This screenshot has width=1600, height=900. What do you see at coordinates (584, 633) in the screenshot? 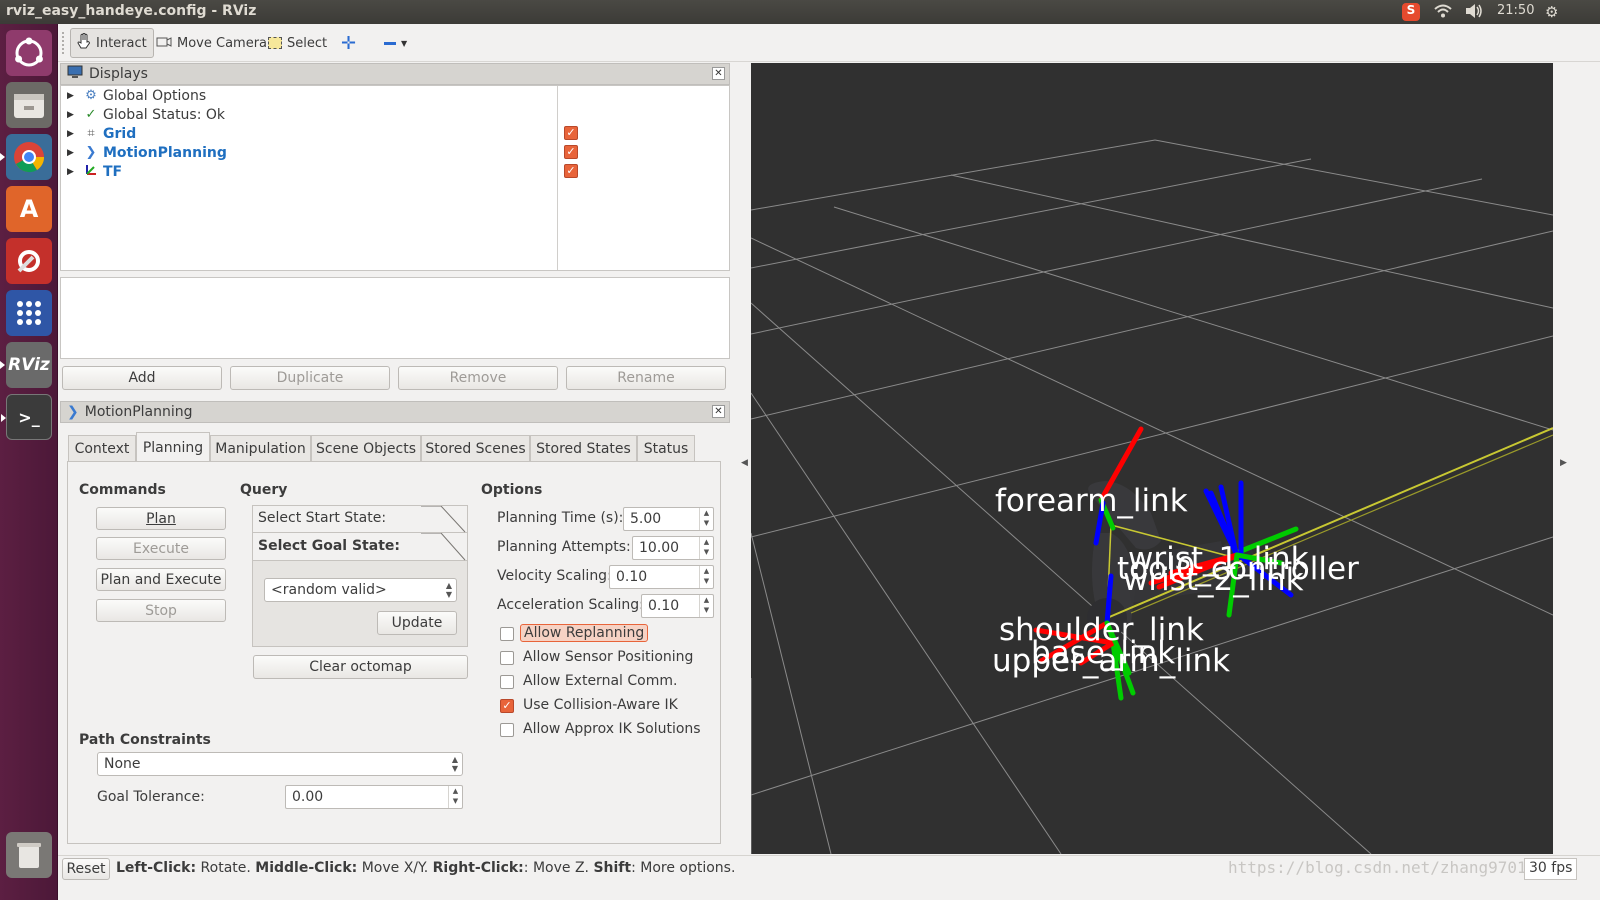
I see `allow-replanning-label: Allow Replanning` at bounding box center [584, 633].